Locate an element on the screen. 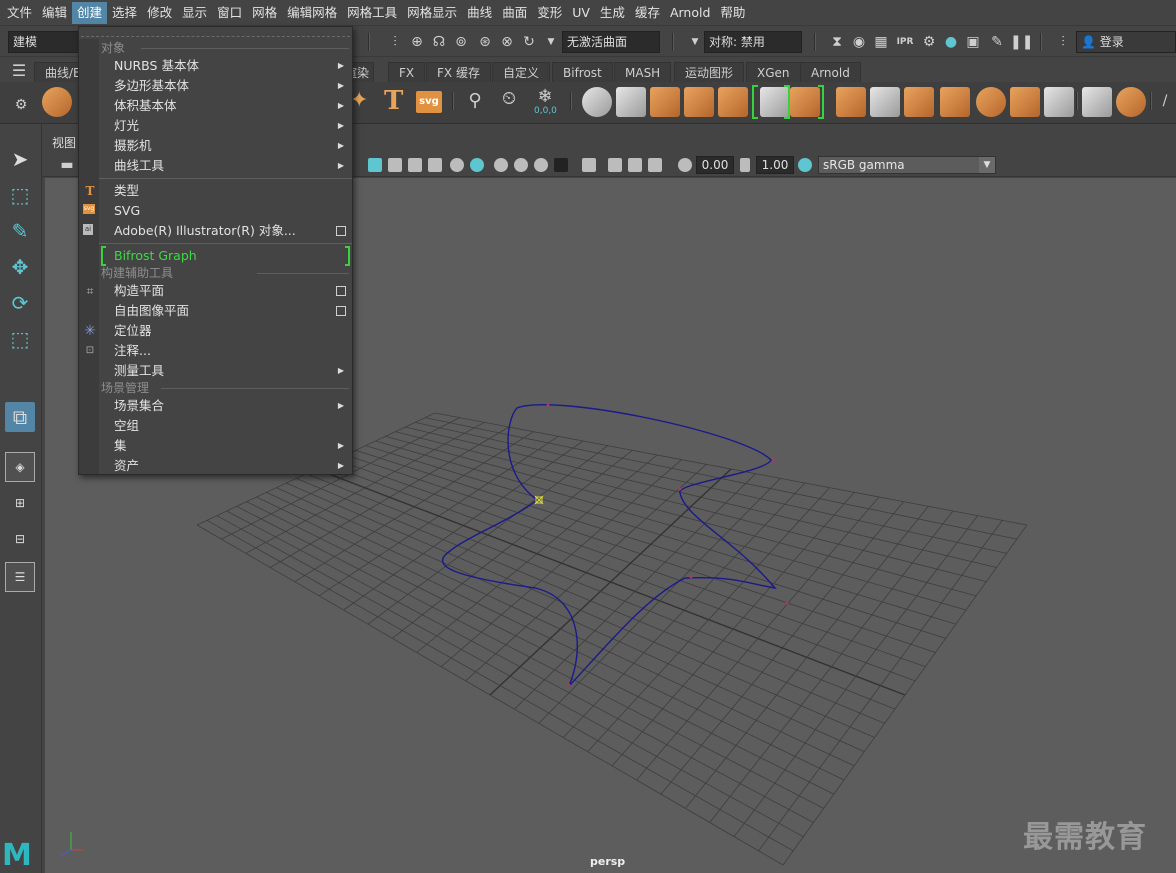  smooth-shade-icon is located at coordinates (395, 165).